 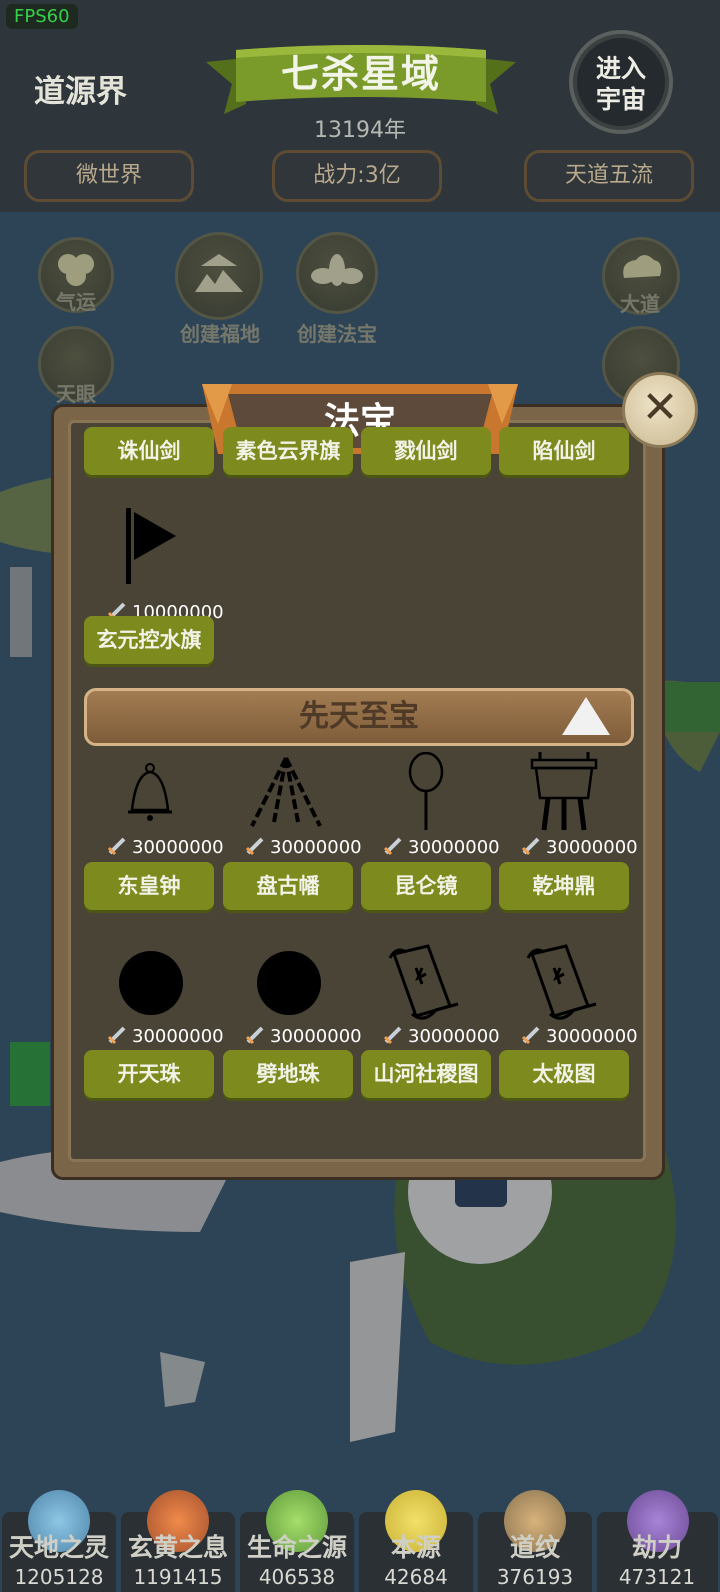 I want to click on year-label: 13194年, so click(x=360, y=130).